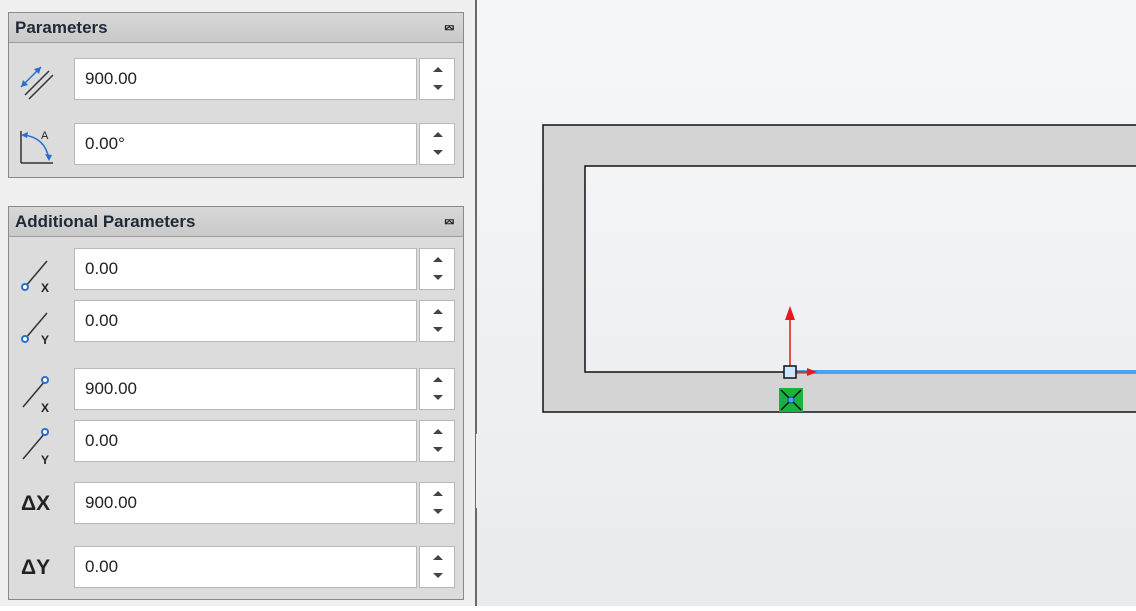 This screenshot has height=611, width=1136. Describe the element at coordinates (437, 379) in the screenshot. I see `end-x-spin-up-button` at that location.